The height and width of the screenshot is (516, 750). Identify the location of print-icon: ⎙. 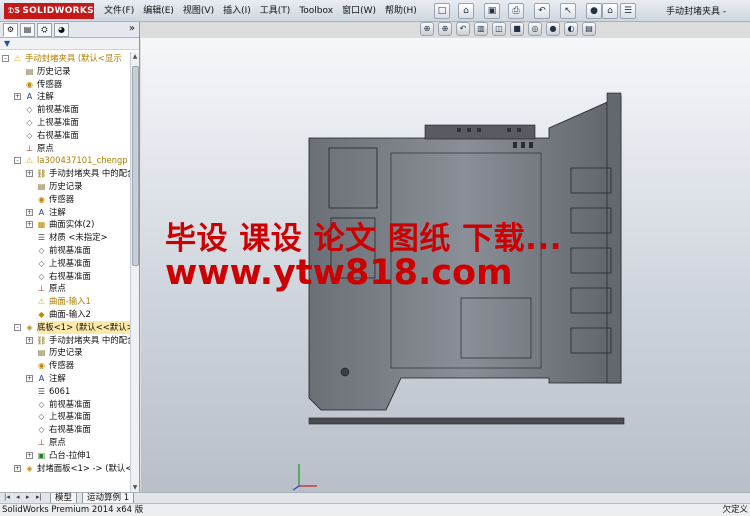
(516, 11).